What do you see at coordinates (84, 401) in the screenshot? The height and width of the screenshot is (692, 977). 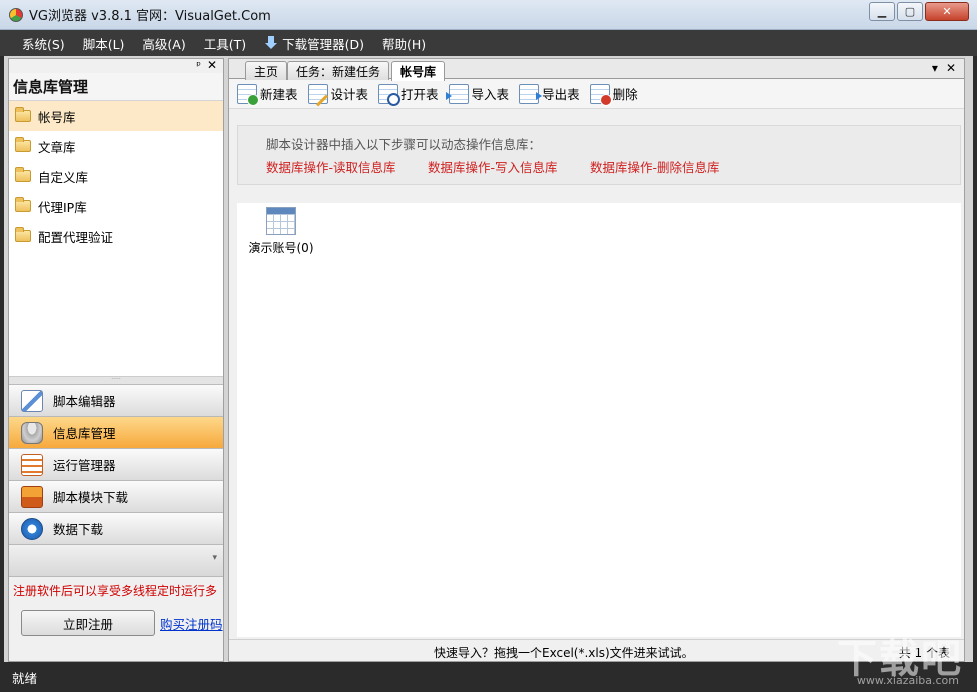 I see `nav-label: 脚本编辑器` at bounding box center [84, 401].